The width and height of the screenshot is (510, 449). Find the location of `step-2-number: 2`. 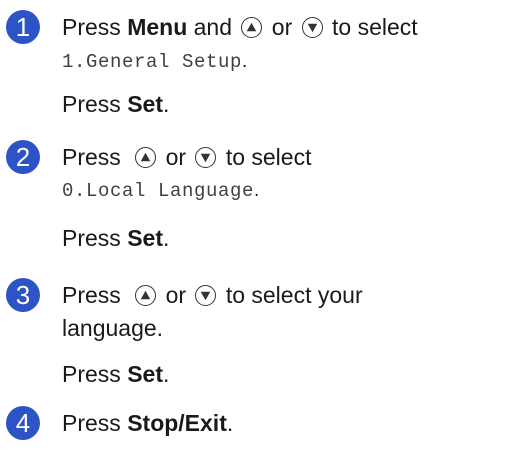

step-2-number: 2 is located at coordinates (23, 157).